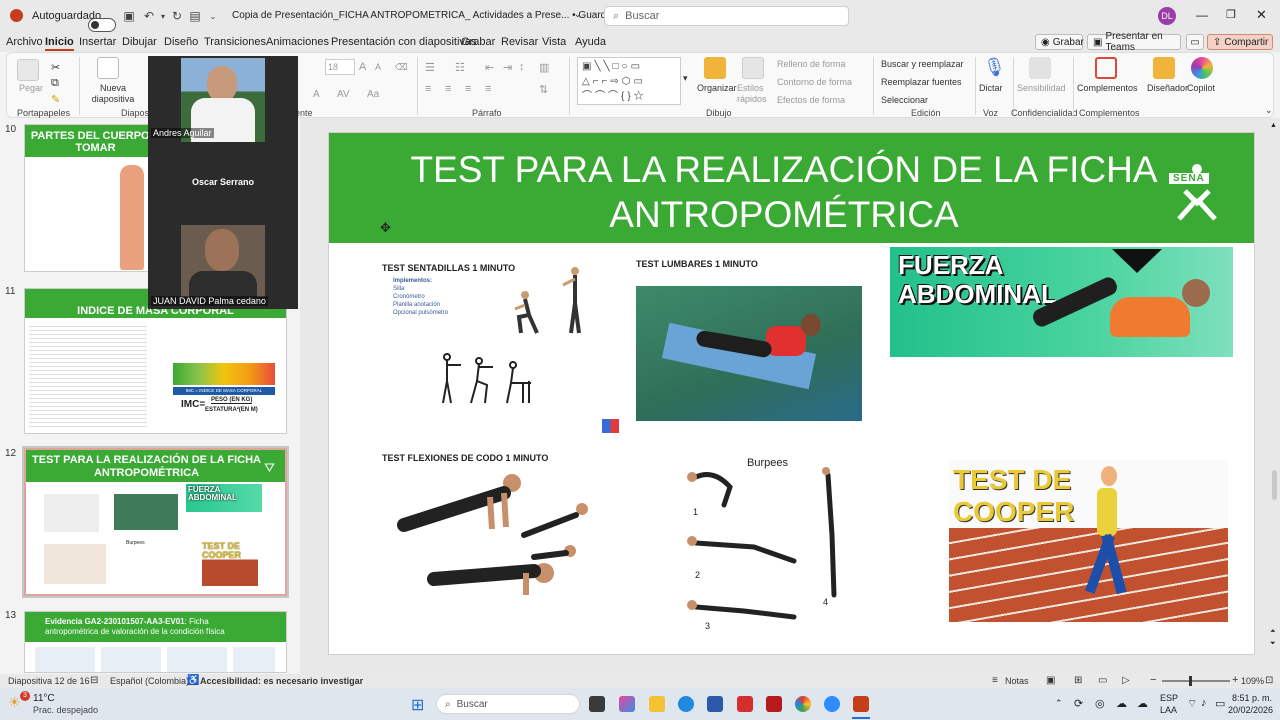 The image size is (1280, 720). I want to click on zoom-app-icon, so click(832, 704).